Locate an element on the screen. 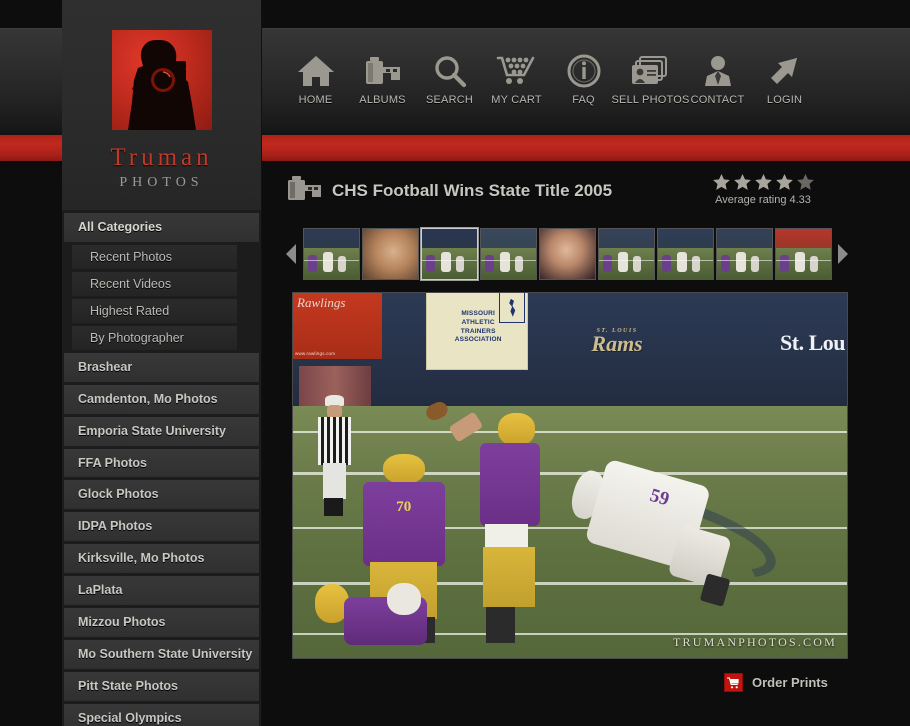 Image resolution: width=910 pixels, height=726 pixels. sidebar-item-recent-photos: Recent Photos is located at coordinates (154, 256).